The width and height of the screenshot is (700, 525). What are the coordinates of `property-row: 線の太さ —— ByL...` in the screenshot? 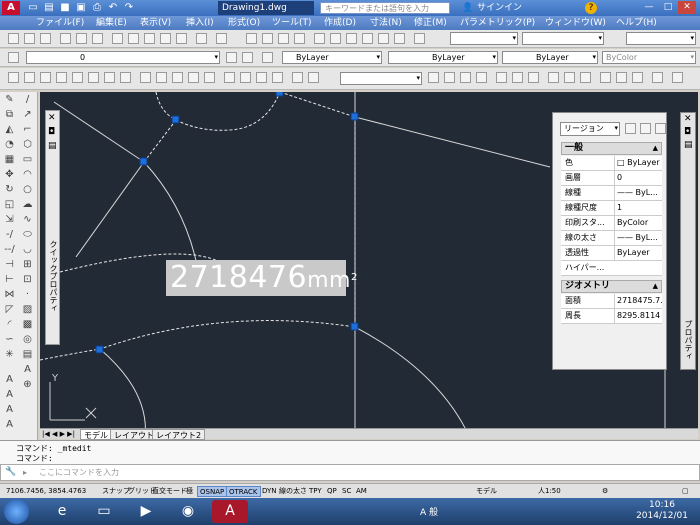 It's located at (611, 238).